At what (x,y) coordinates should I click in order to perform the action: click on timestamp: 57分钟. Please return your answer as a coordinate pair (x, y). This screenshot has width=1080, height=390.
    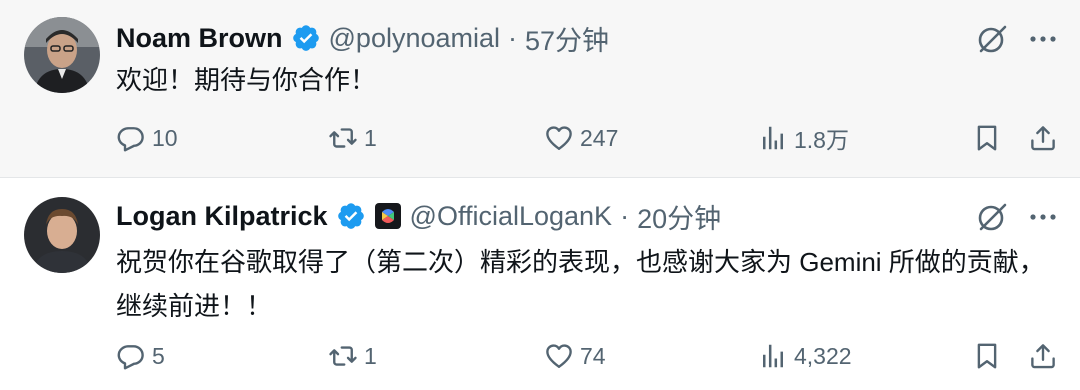
    Looking at the image, I should click on (567, 38).